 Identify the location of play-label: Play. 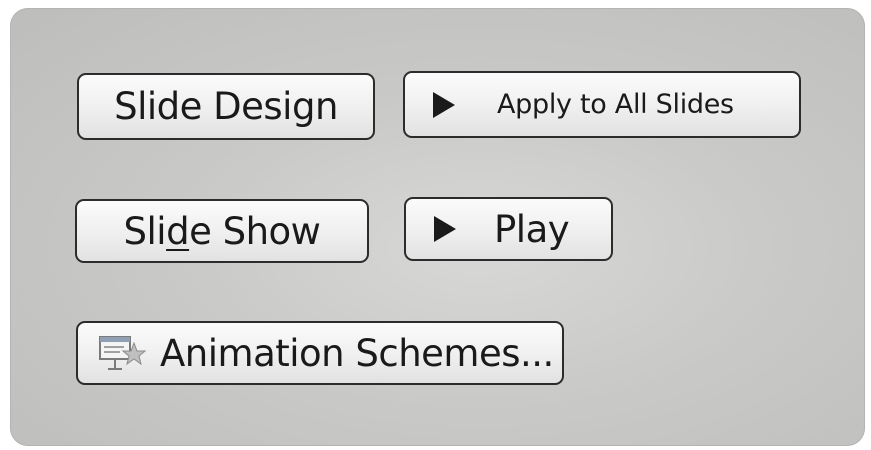
(532, 229).